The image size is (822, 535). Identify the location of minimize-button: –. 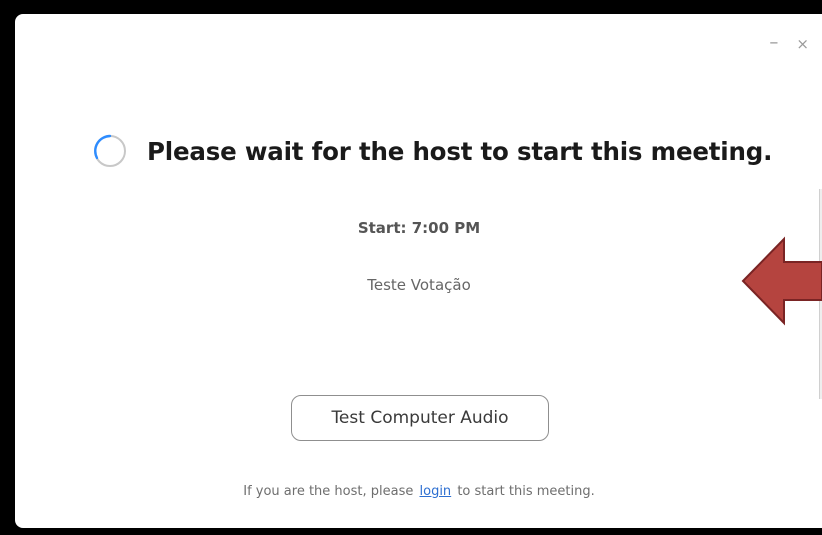
(773, 43).